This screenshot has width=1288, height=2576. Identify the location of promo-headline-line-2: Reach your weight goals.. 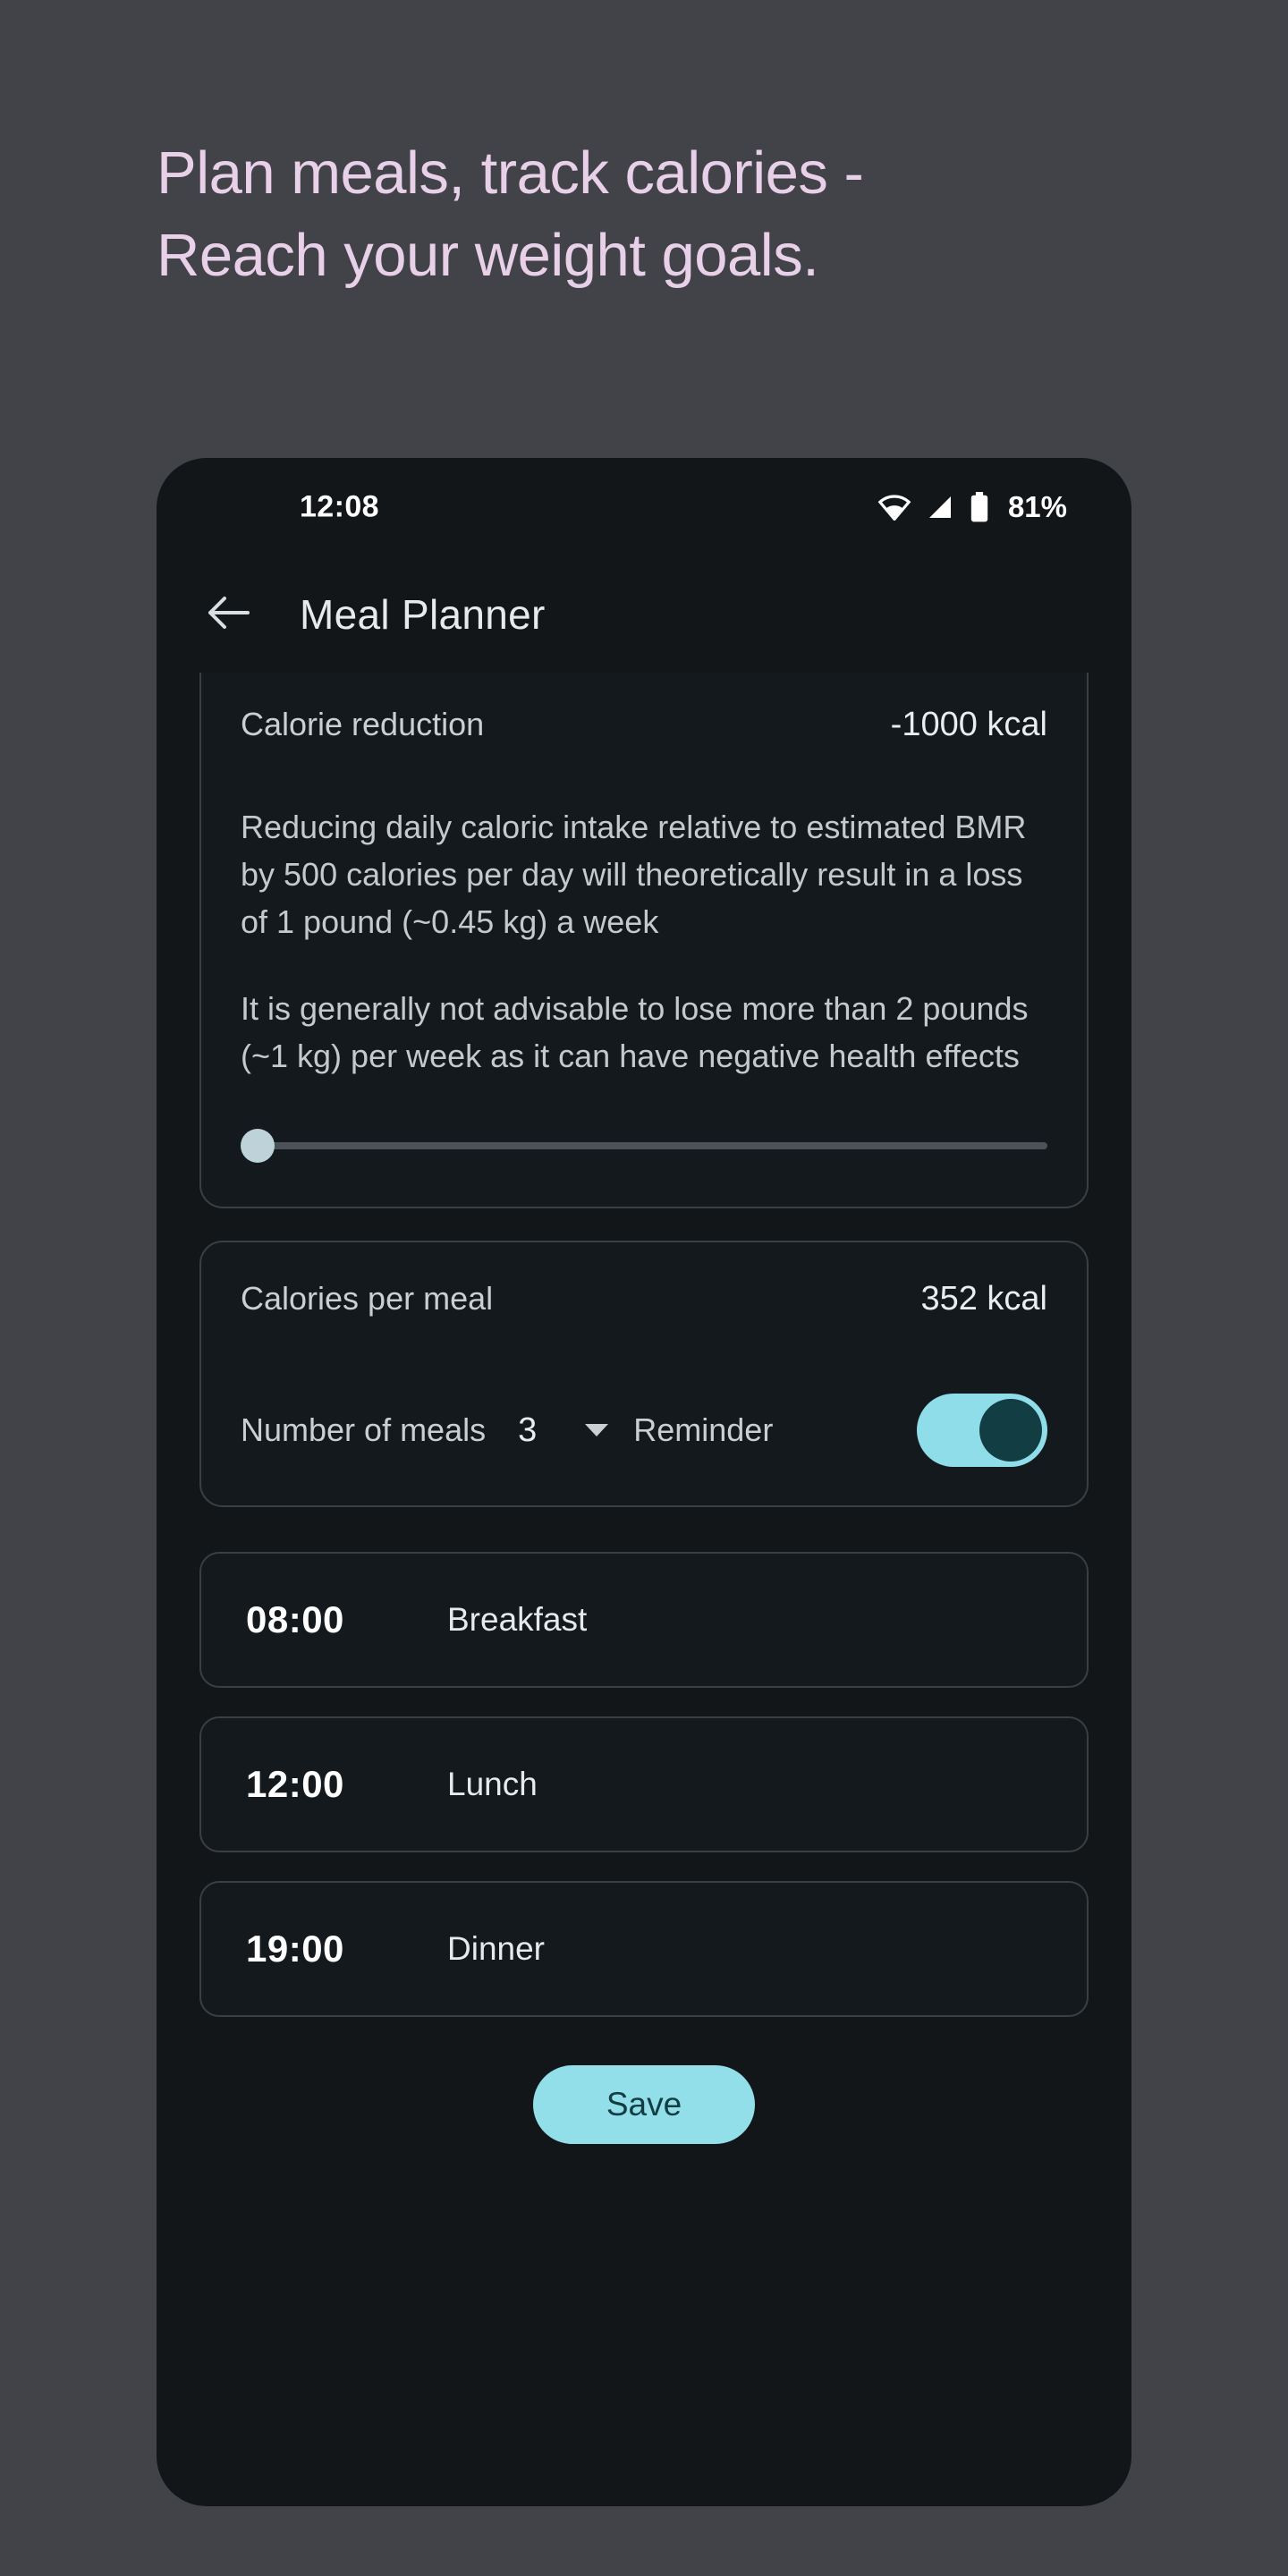
(488, 255).